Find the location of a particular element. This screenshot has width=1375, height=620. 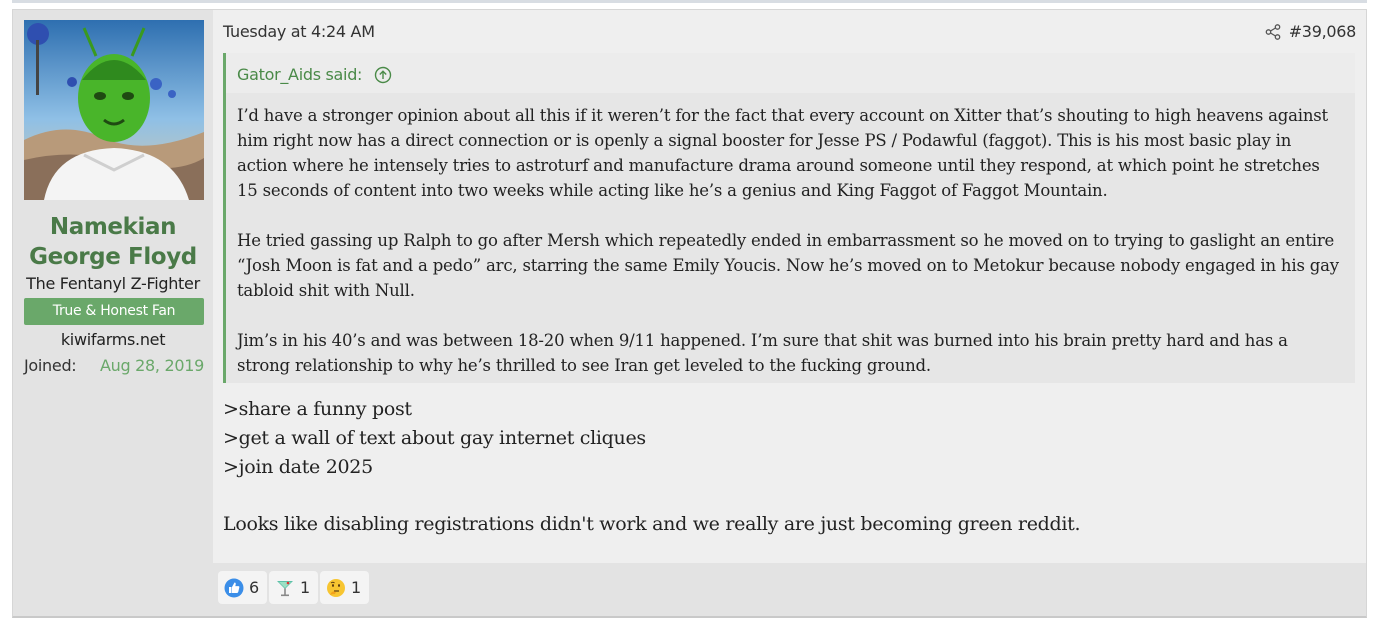

user-banner: True & Honest Fan is located at coordinates (114, 311).